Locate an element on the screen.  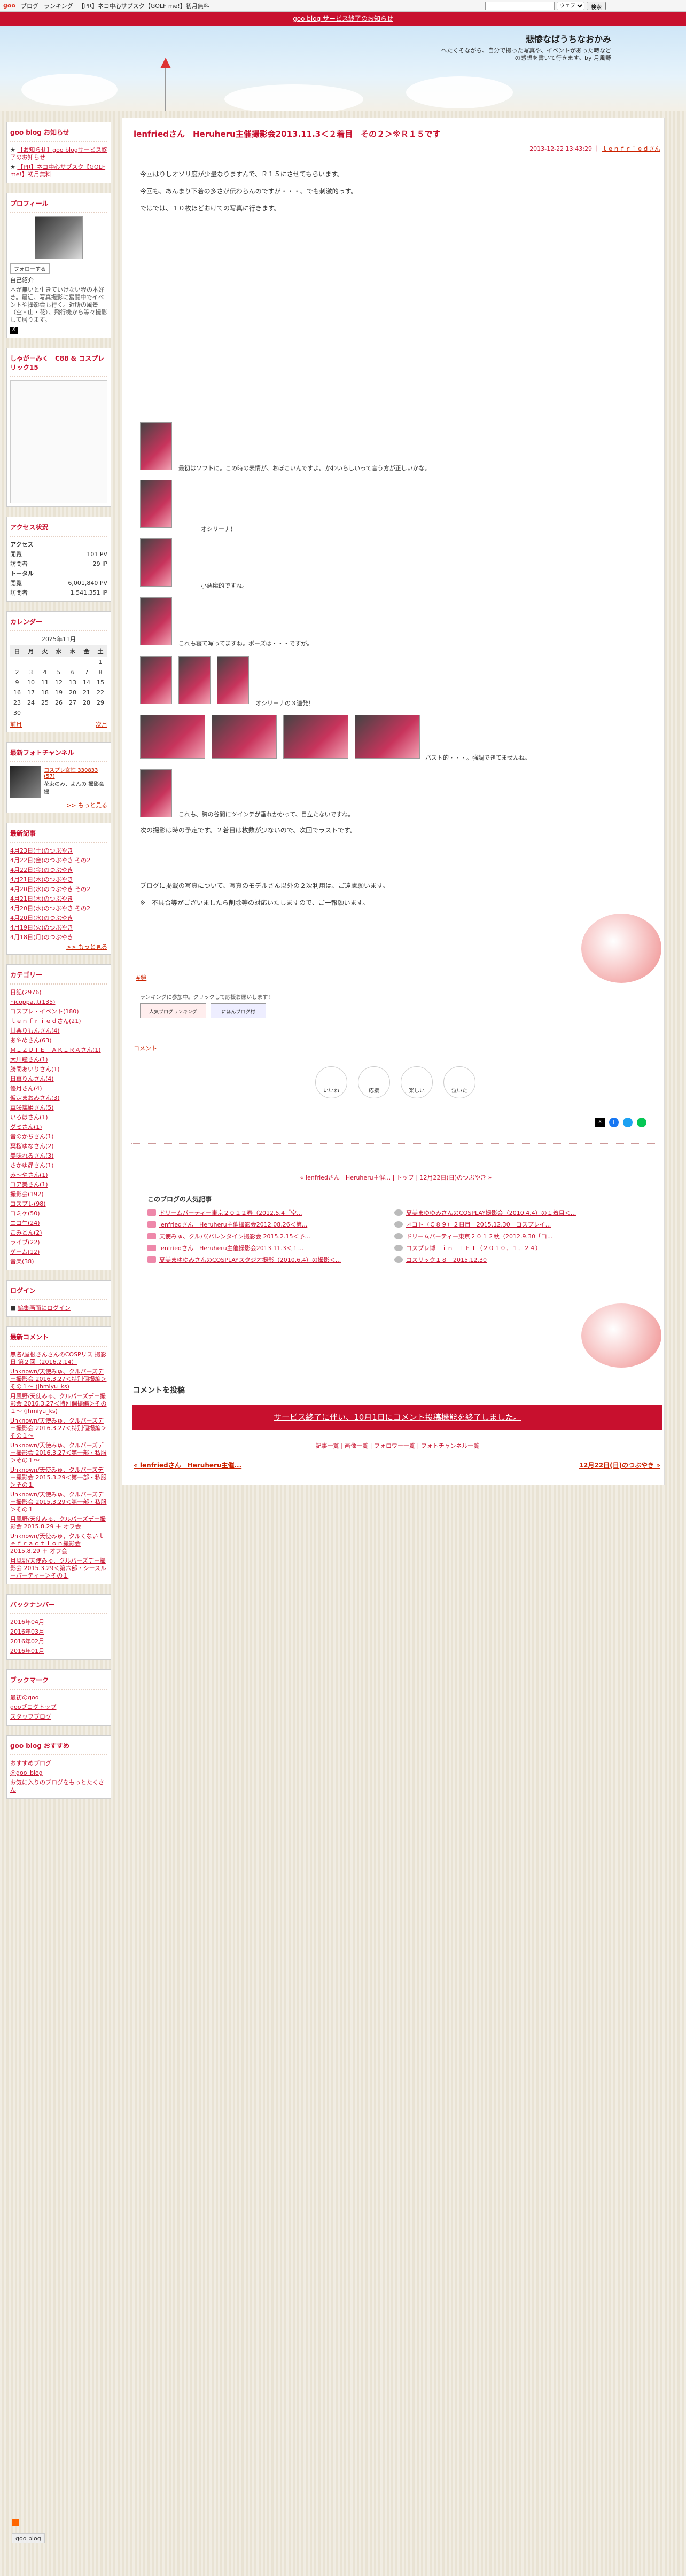
x-icon: X is located at coordinates (14, 330).